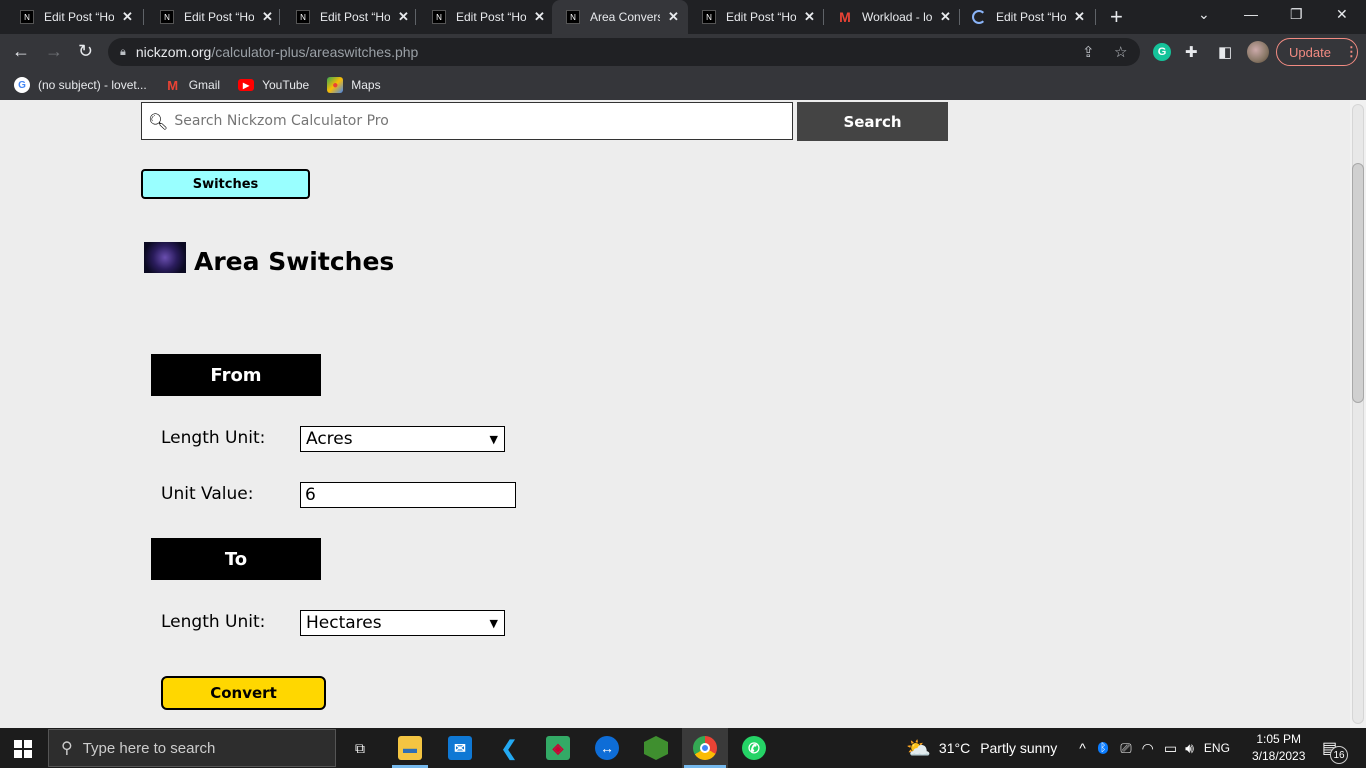  I want to click on update-button: Update ⋮, so click(1317, 52).